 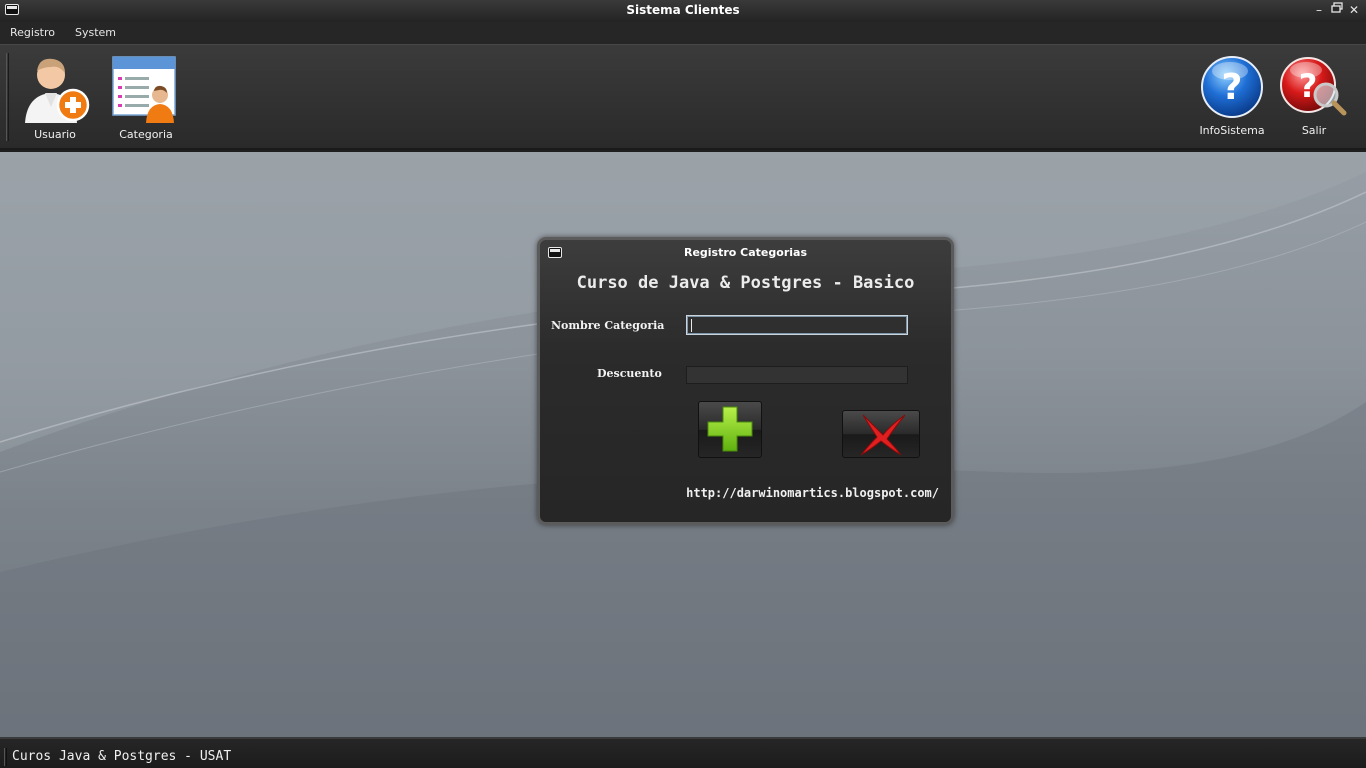 I want to click on status-text: Curos Java & Postgres - USAT, so click(x=122, y=756).